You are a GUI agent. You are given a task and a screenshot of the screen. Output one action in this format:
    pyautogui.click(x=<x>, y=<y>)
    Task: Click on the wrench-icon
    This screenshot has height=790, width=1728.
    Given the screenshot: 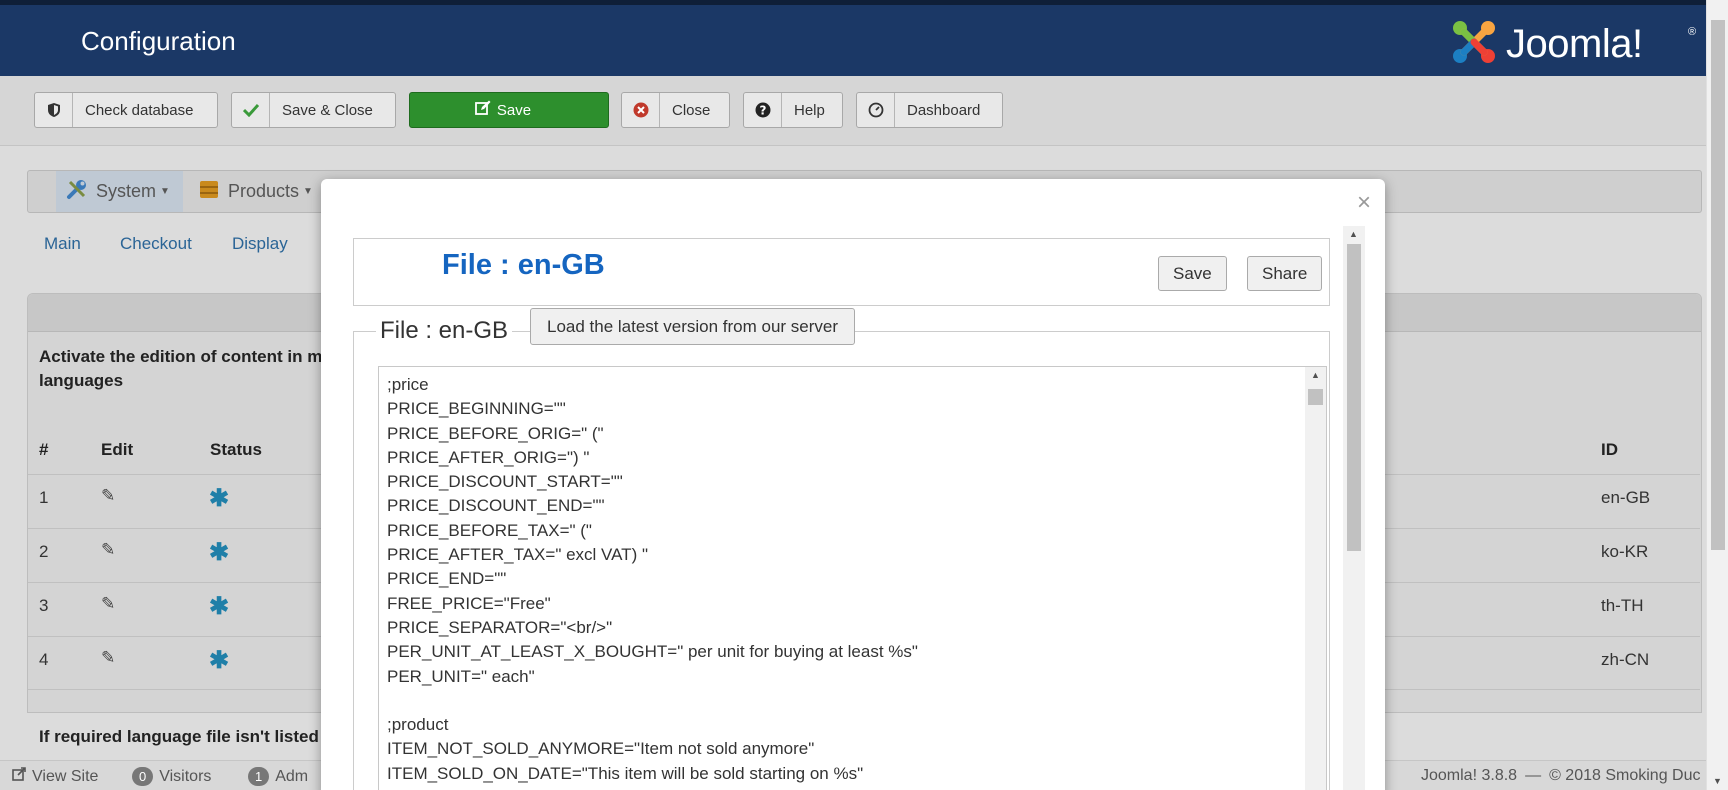 What is the action you would take?
    pyautogui.click(x=77, y=191)
    